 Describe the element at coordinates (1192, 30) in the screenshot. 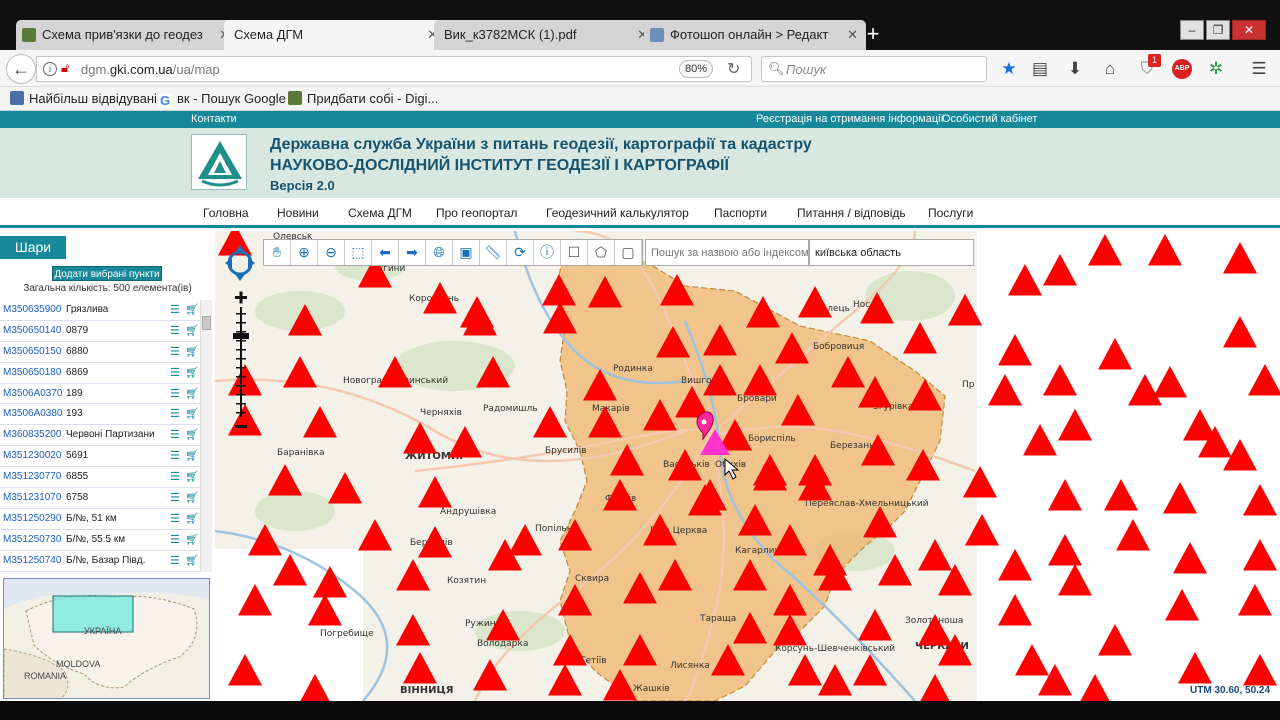

I see `minimize-icon: –` at that location.